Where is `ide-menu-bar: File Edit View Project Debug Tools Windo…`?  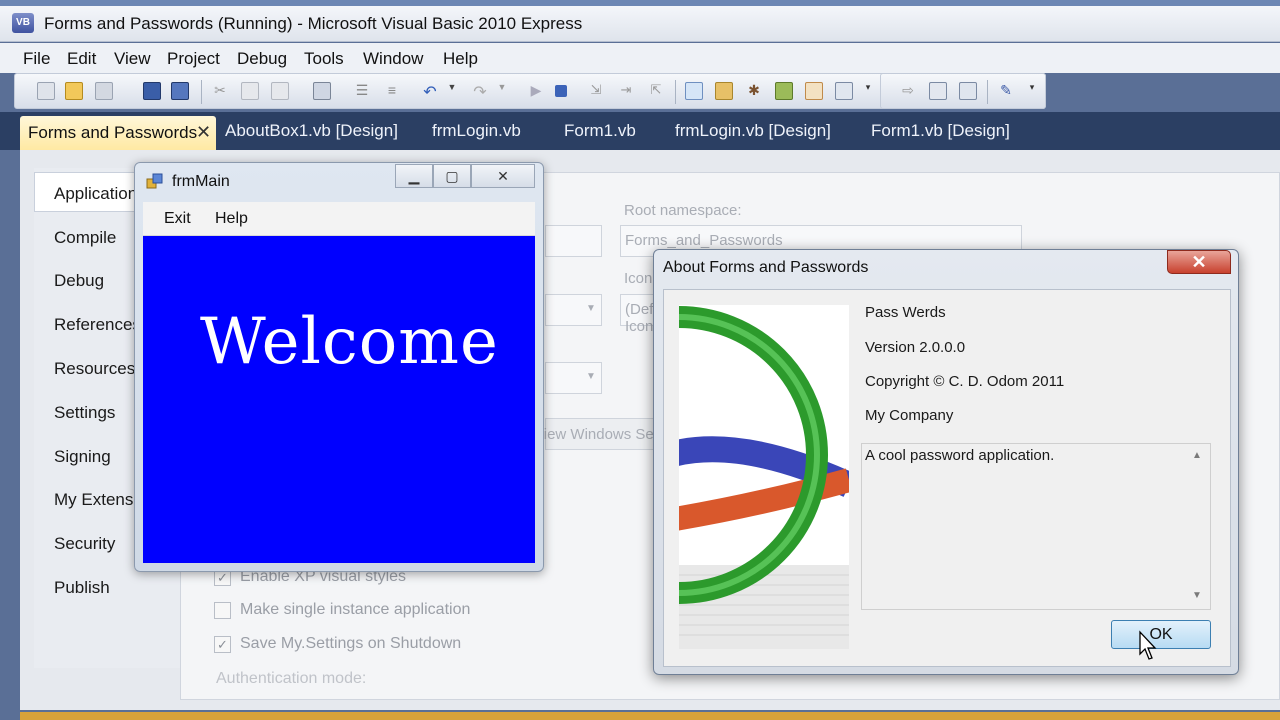 ide-menu-bar: File Edit View Project Debug Tools Windo… is located at coordinates (640, 58).